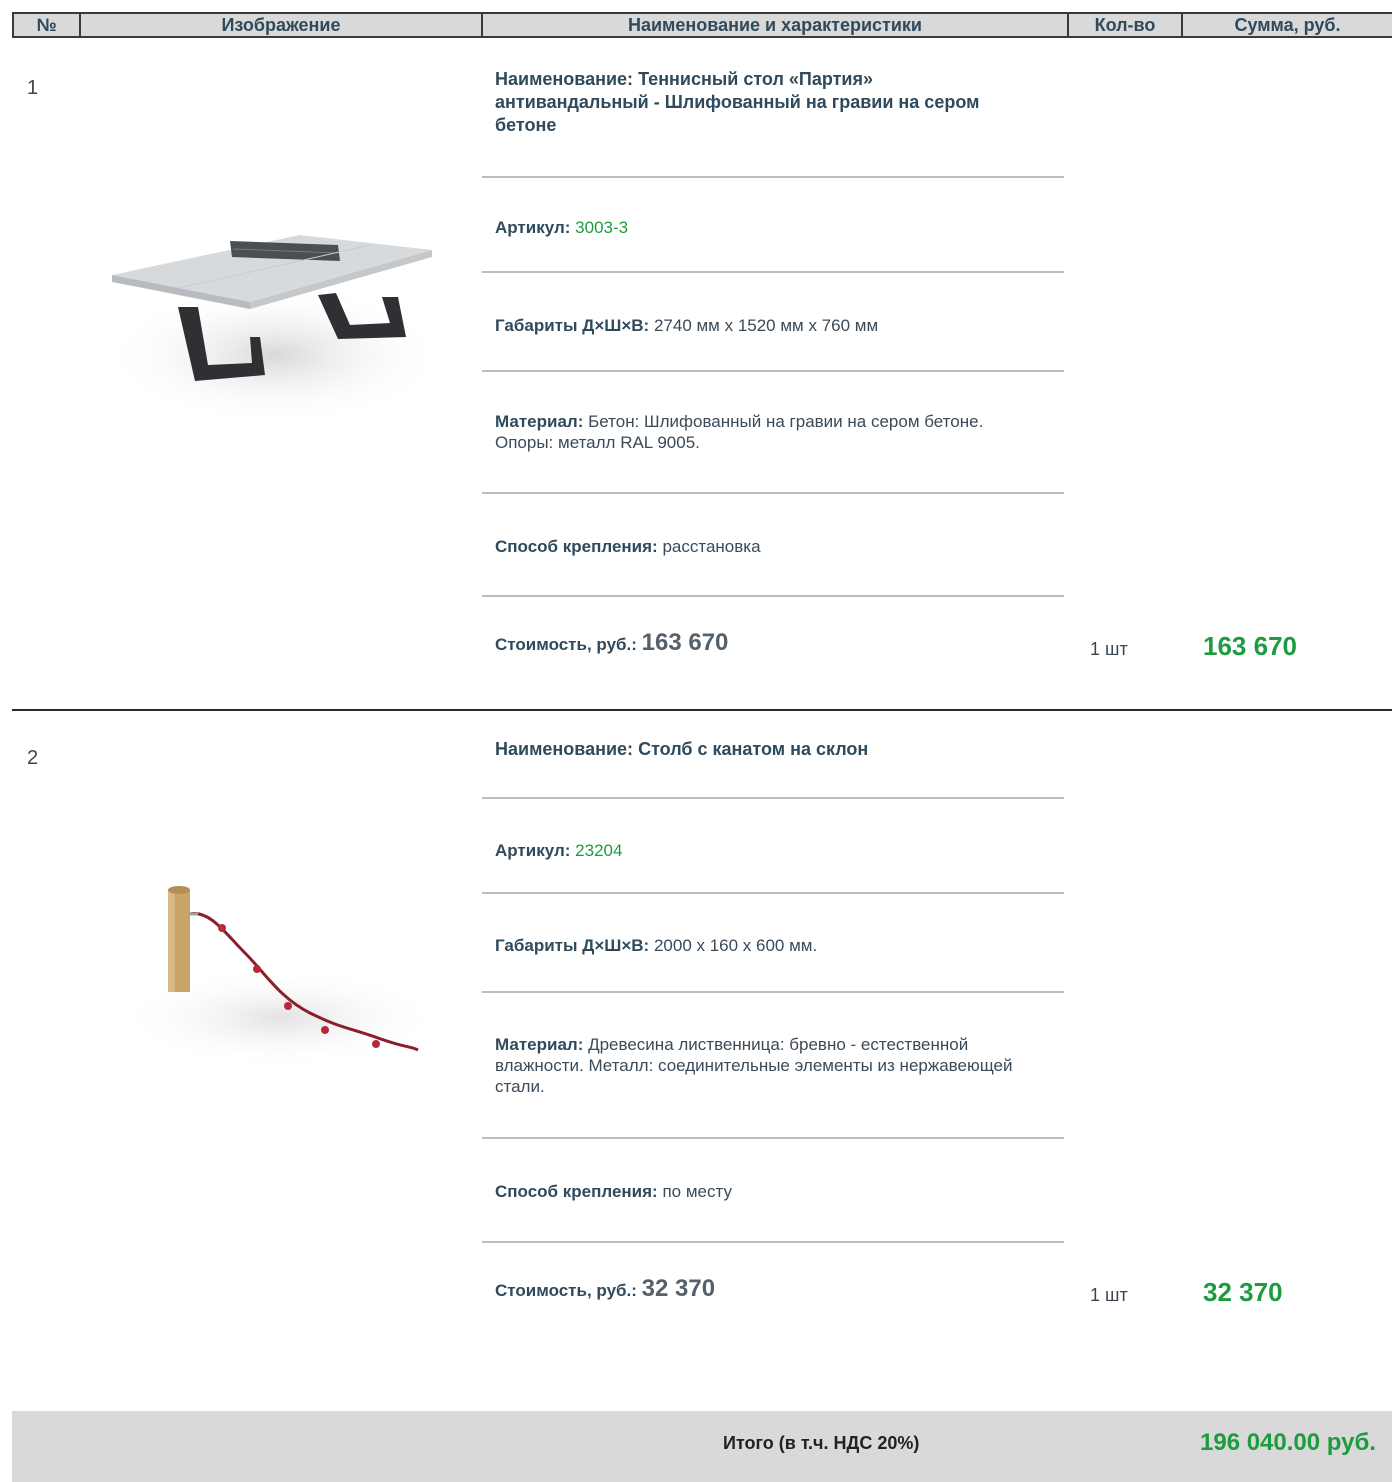  Describe the element at coordinates (33, 88) in the screenshot. I see `row-number: 1` at that location.